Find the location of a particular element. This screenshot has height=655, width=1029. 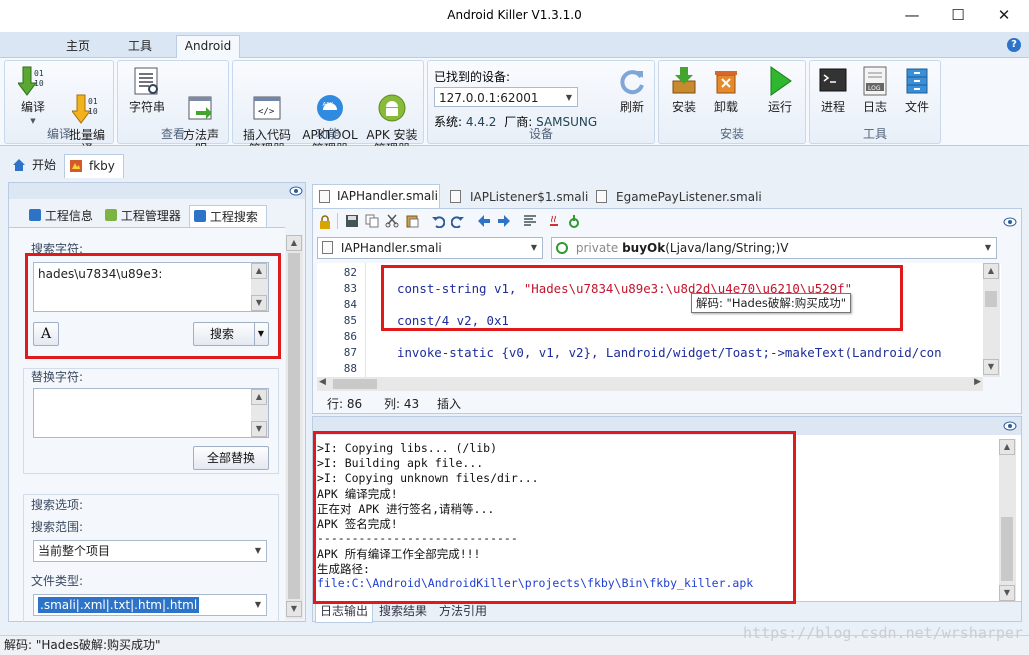

log-tab-output: 日志输出 is located at coordinates (344, 612).